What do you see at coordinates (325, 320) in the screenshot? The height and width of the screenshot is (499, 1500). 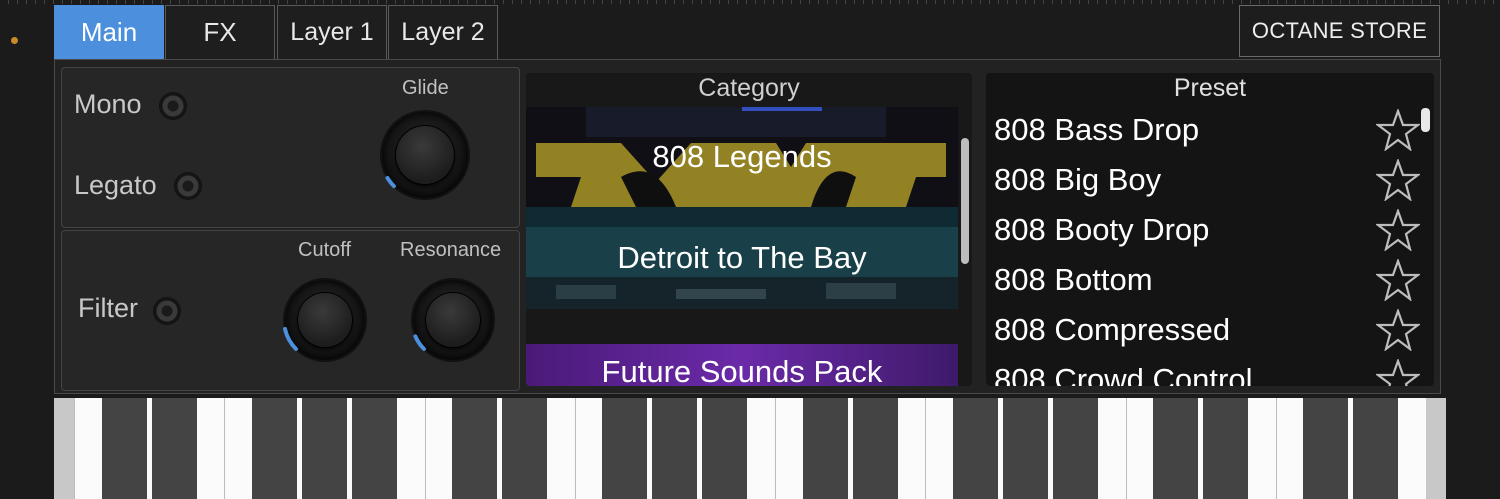 I see `cutoff-knob` at bounding box center [325, 320].